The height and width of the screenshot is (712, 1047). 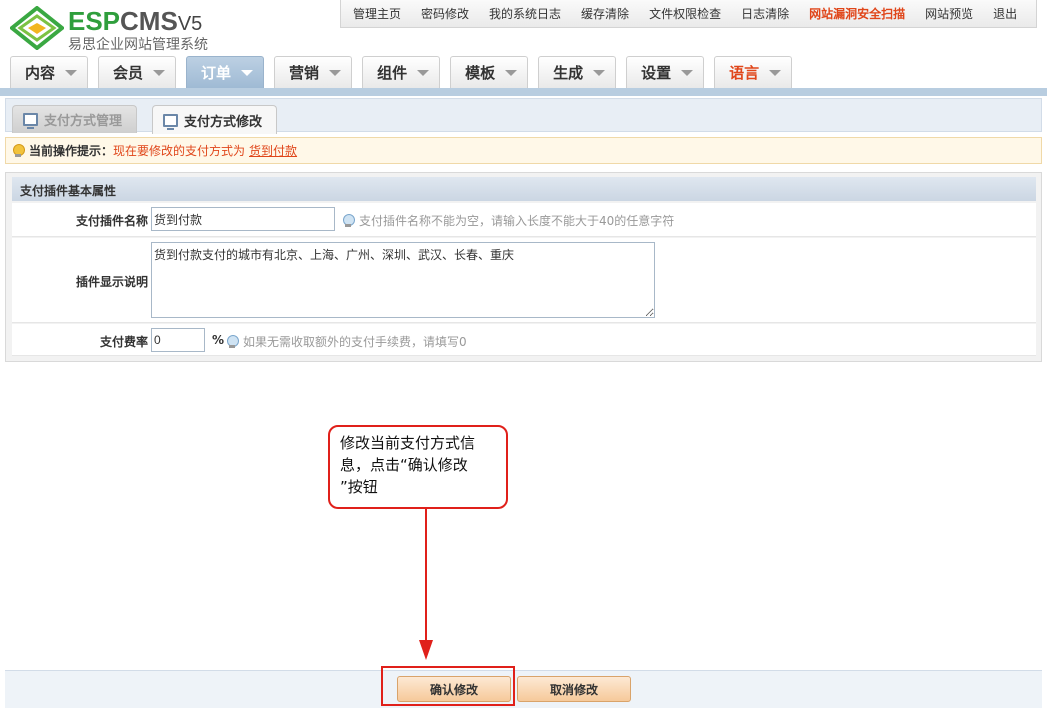 I want to click on subtab-payment-manage: 支付方式管理, so click(x=75, y=119).